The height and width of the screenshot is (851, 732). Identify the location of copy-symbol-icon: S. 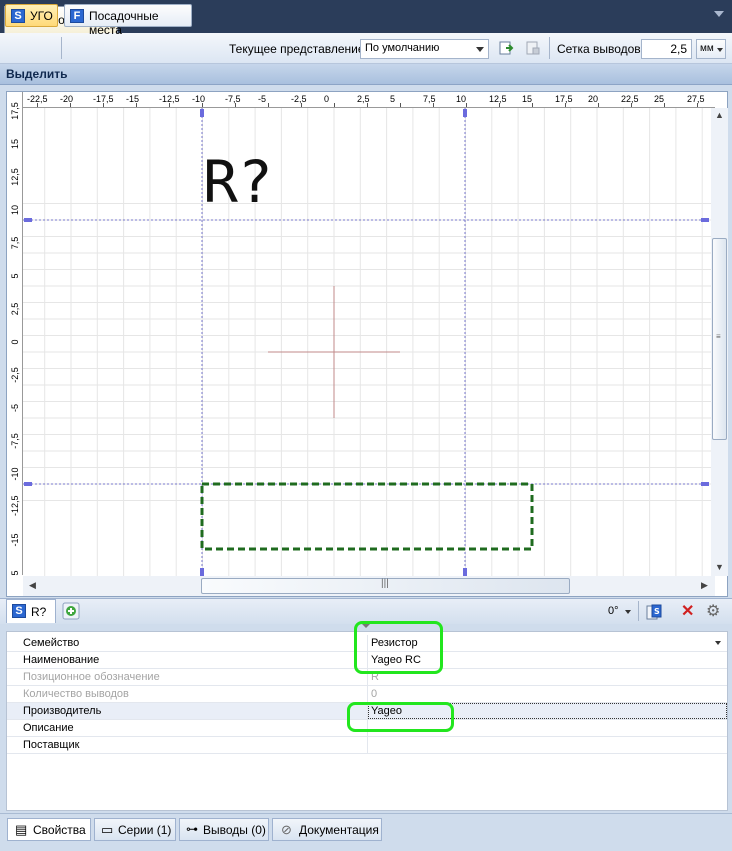
(654, 612).